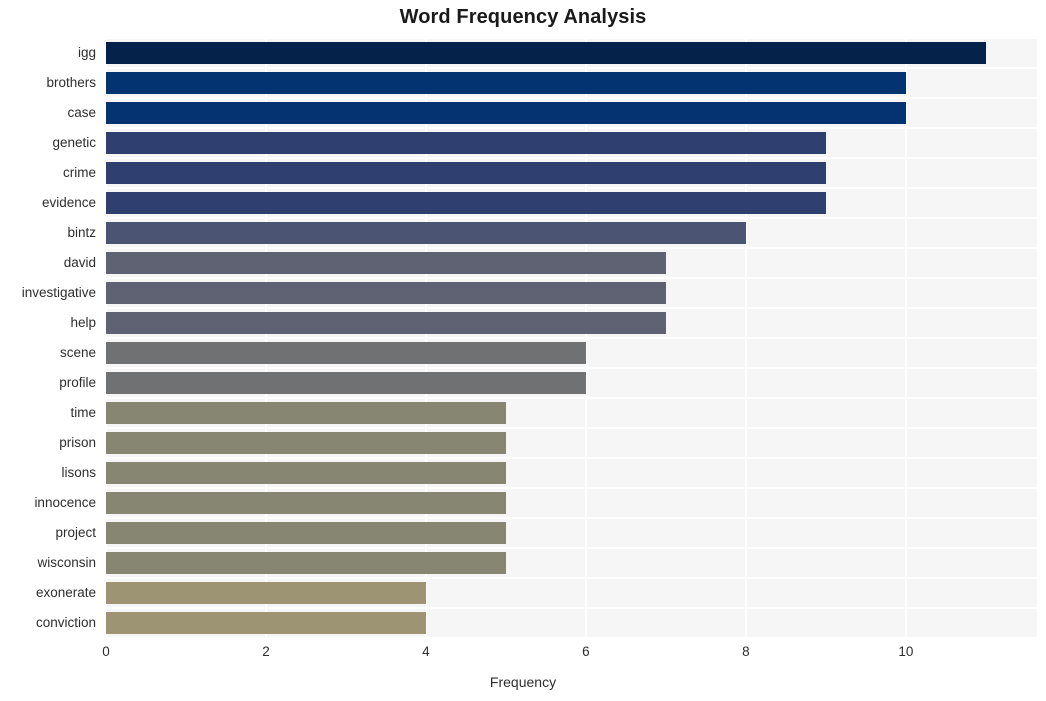  Describe the element at coordinates (78, 472) in the screenshot. I see `y-axis-tick-label: lisons` at that location.